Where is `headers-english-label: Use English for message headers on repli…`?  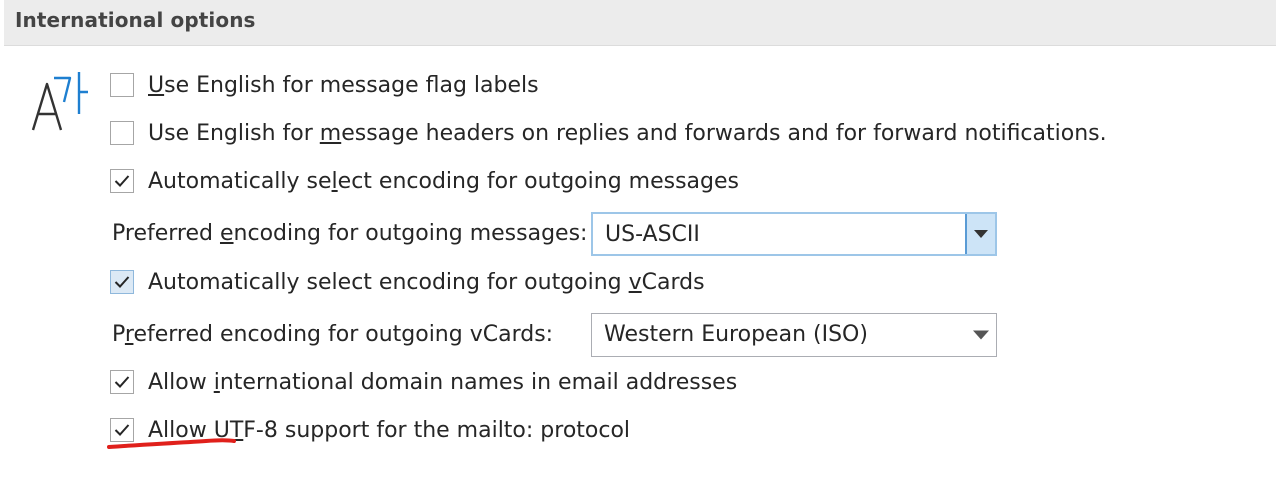
headers-english-label: Use English for message headers on repli… is located at coordinates (627, 133).